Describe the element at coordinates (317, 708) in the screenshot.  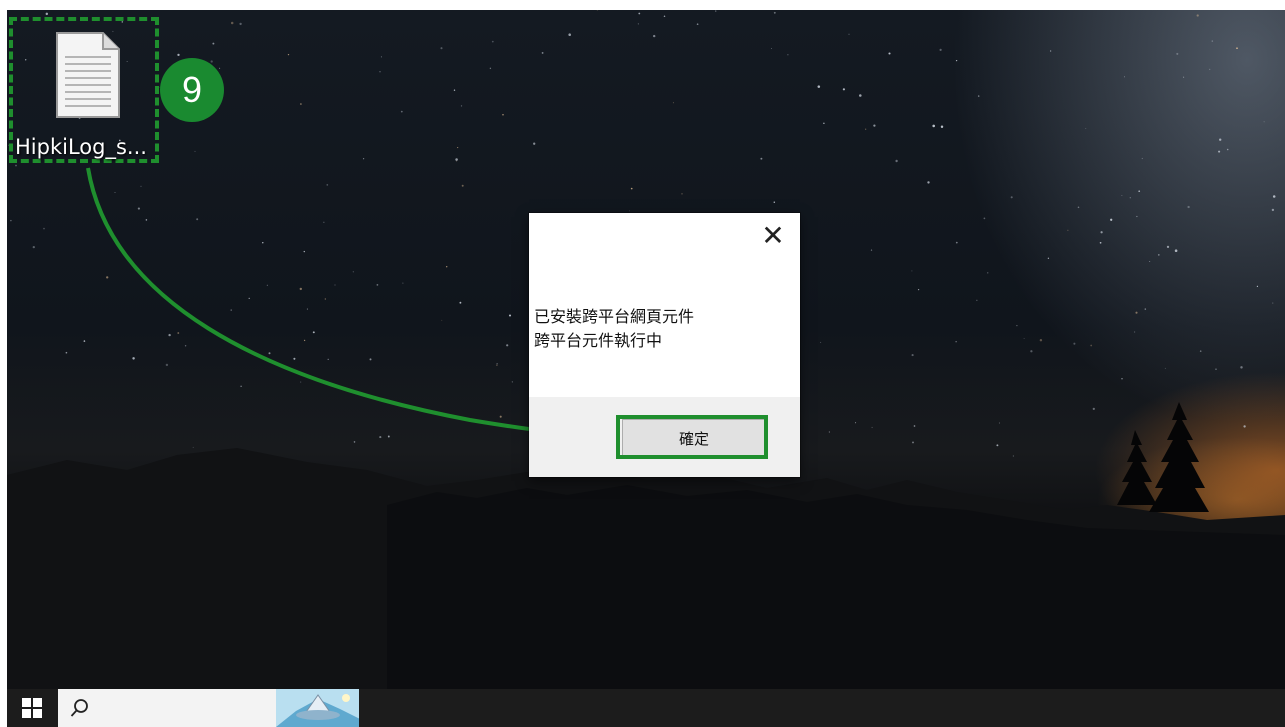
I see `search-highlight-art` at that location.